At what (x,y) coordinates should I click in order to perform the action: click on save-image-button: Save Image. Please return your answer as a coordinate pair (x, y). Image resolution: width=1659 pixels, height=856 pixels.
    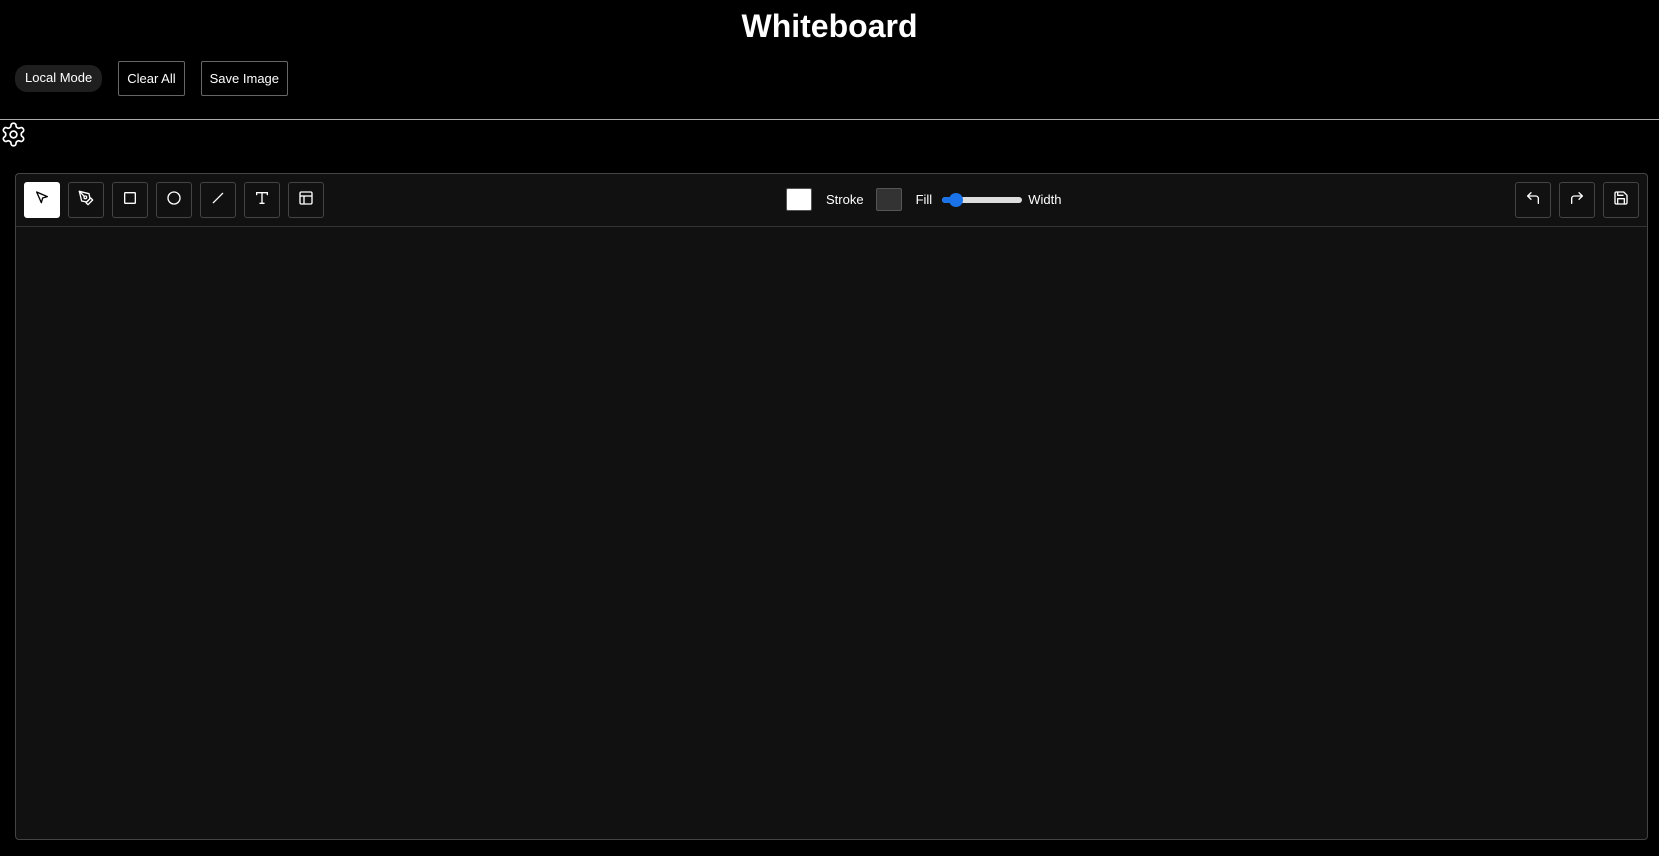
    Looking at the image, I should click on (244, 78).